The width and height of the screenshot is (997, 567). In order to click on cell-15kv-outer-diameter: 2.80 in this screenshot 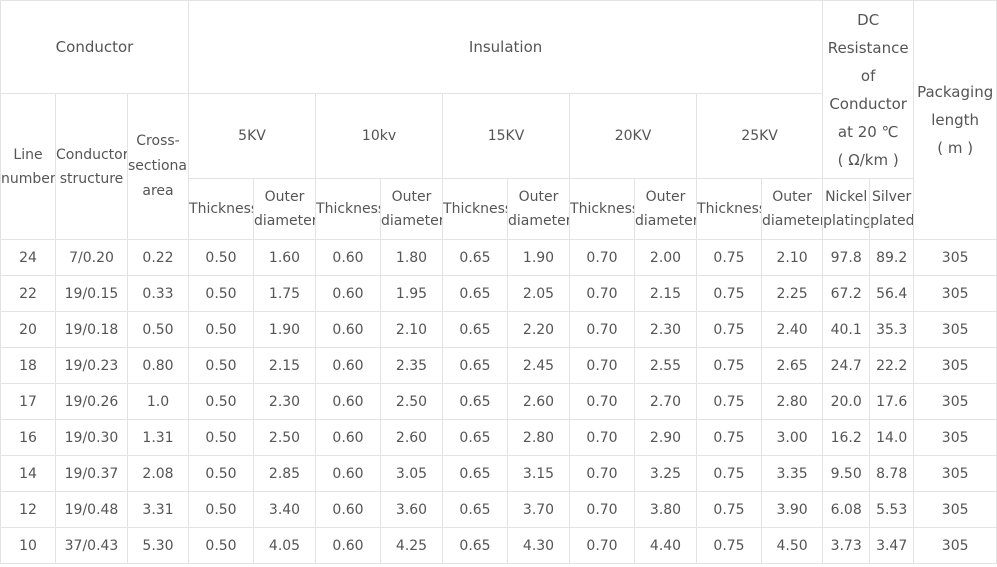, I will do `click(539, 437)`.